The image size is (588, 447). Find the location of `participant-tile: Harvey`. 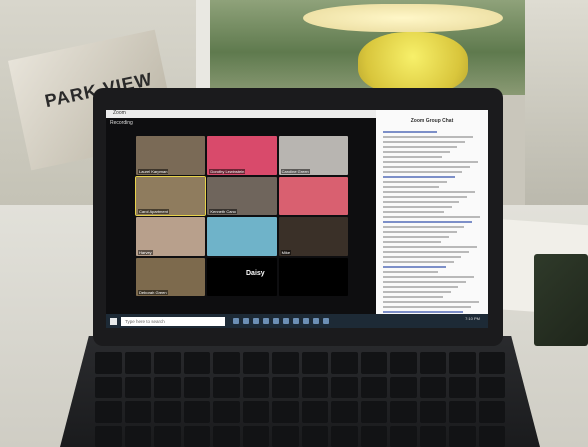

participant-tile: Harvey is located at coordinates (171, 236).